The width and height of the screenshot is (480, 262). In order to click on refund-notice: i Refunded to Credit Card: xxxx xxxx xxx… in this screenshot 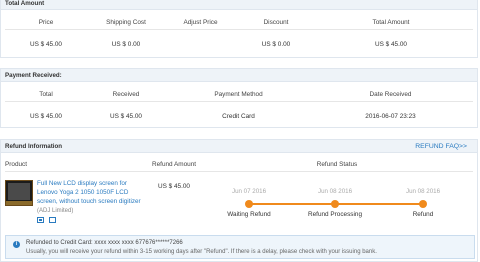, I will do `click(240, 247)`.